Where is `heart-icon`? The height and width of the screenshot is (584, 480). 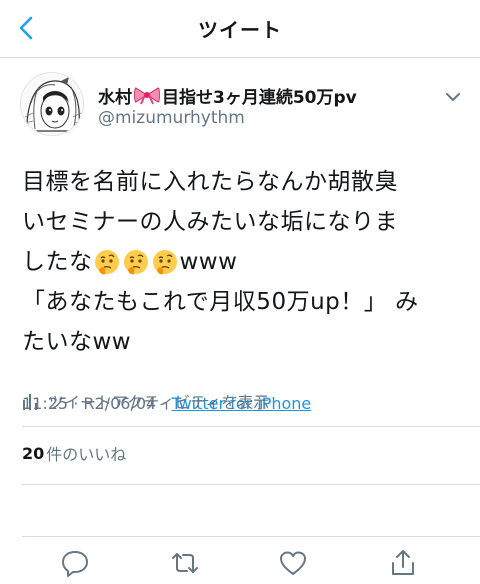 heart-icon is located at coordinates (293, 563).